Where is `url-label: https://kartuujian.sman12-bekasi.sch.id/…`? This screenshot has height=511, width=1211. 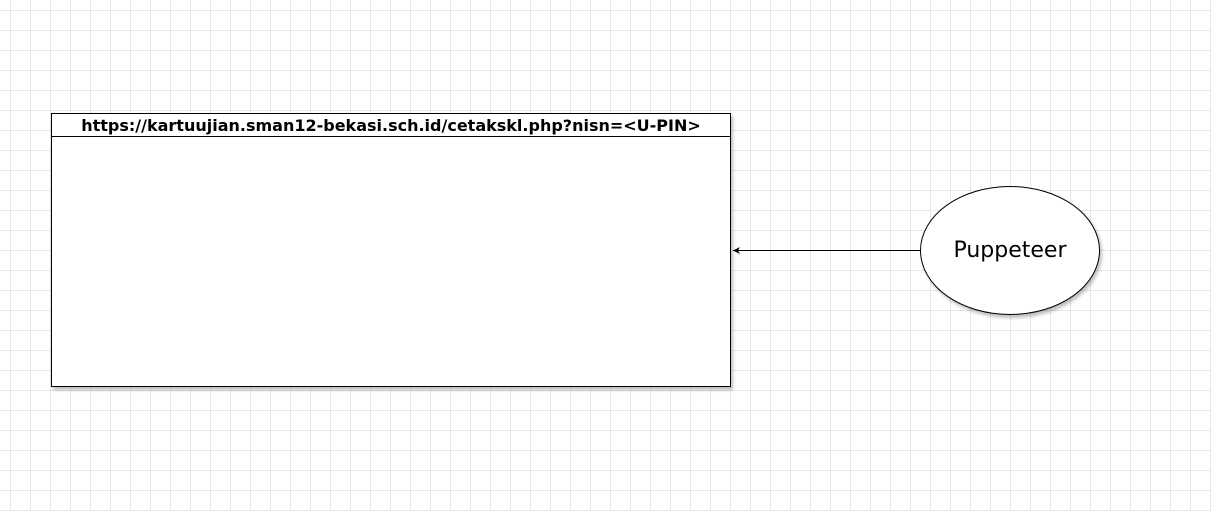
url-label: https://kartuujian.sman12-bekasi.sch.id/… is located at coordinates (391, 125).